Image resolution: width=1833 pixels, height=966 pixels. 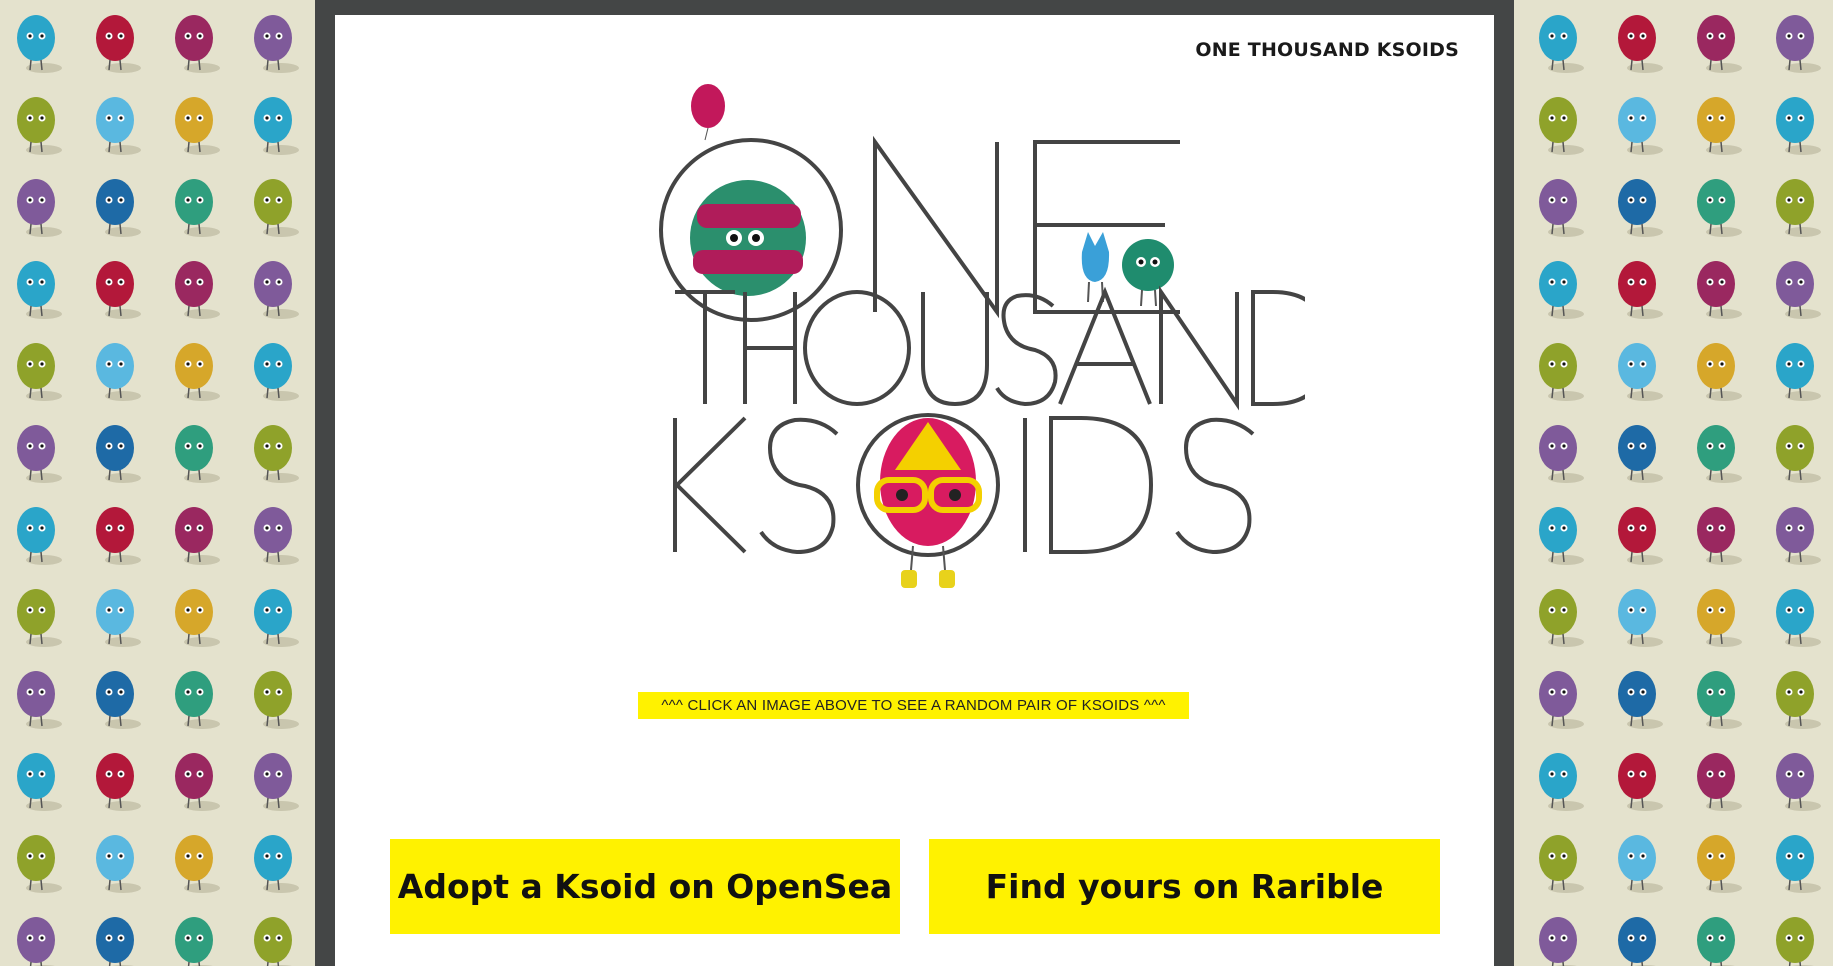 I want to click on adopt-on-opensea-button: Adopt a Ksoid on OpenSea, so click(x=645, y=886).